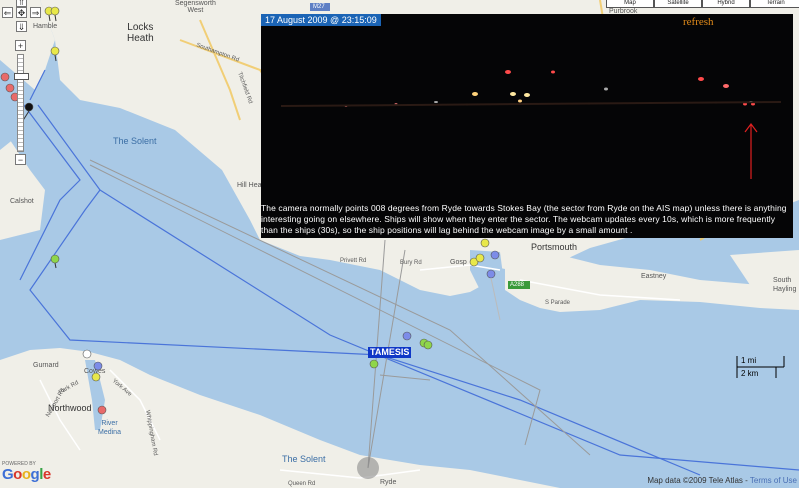 The height and width of the screenshot is (488, 799). I want to click on pan-right-button: ⇒, so click(35, 12).